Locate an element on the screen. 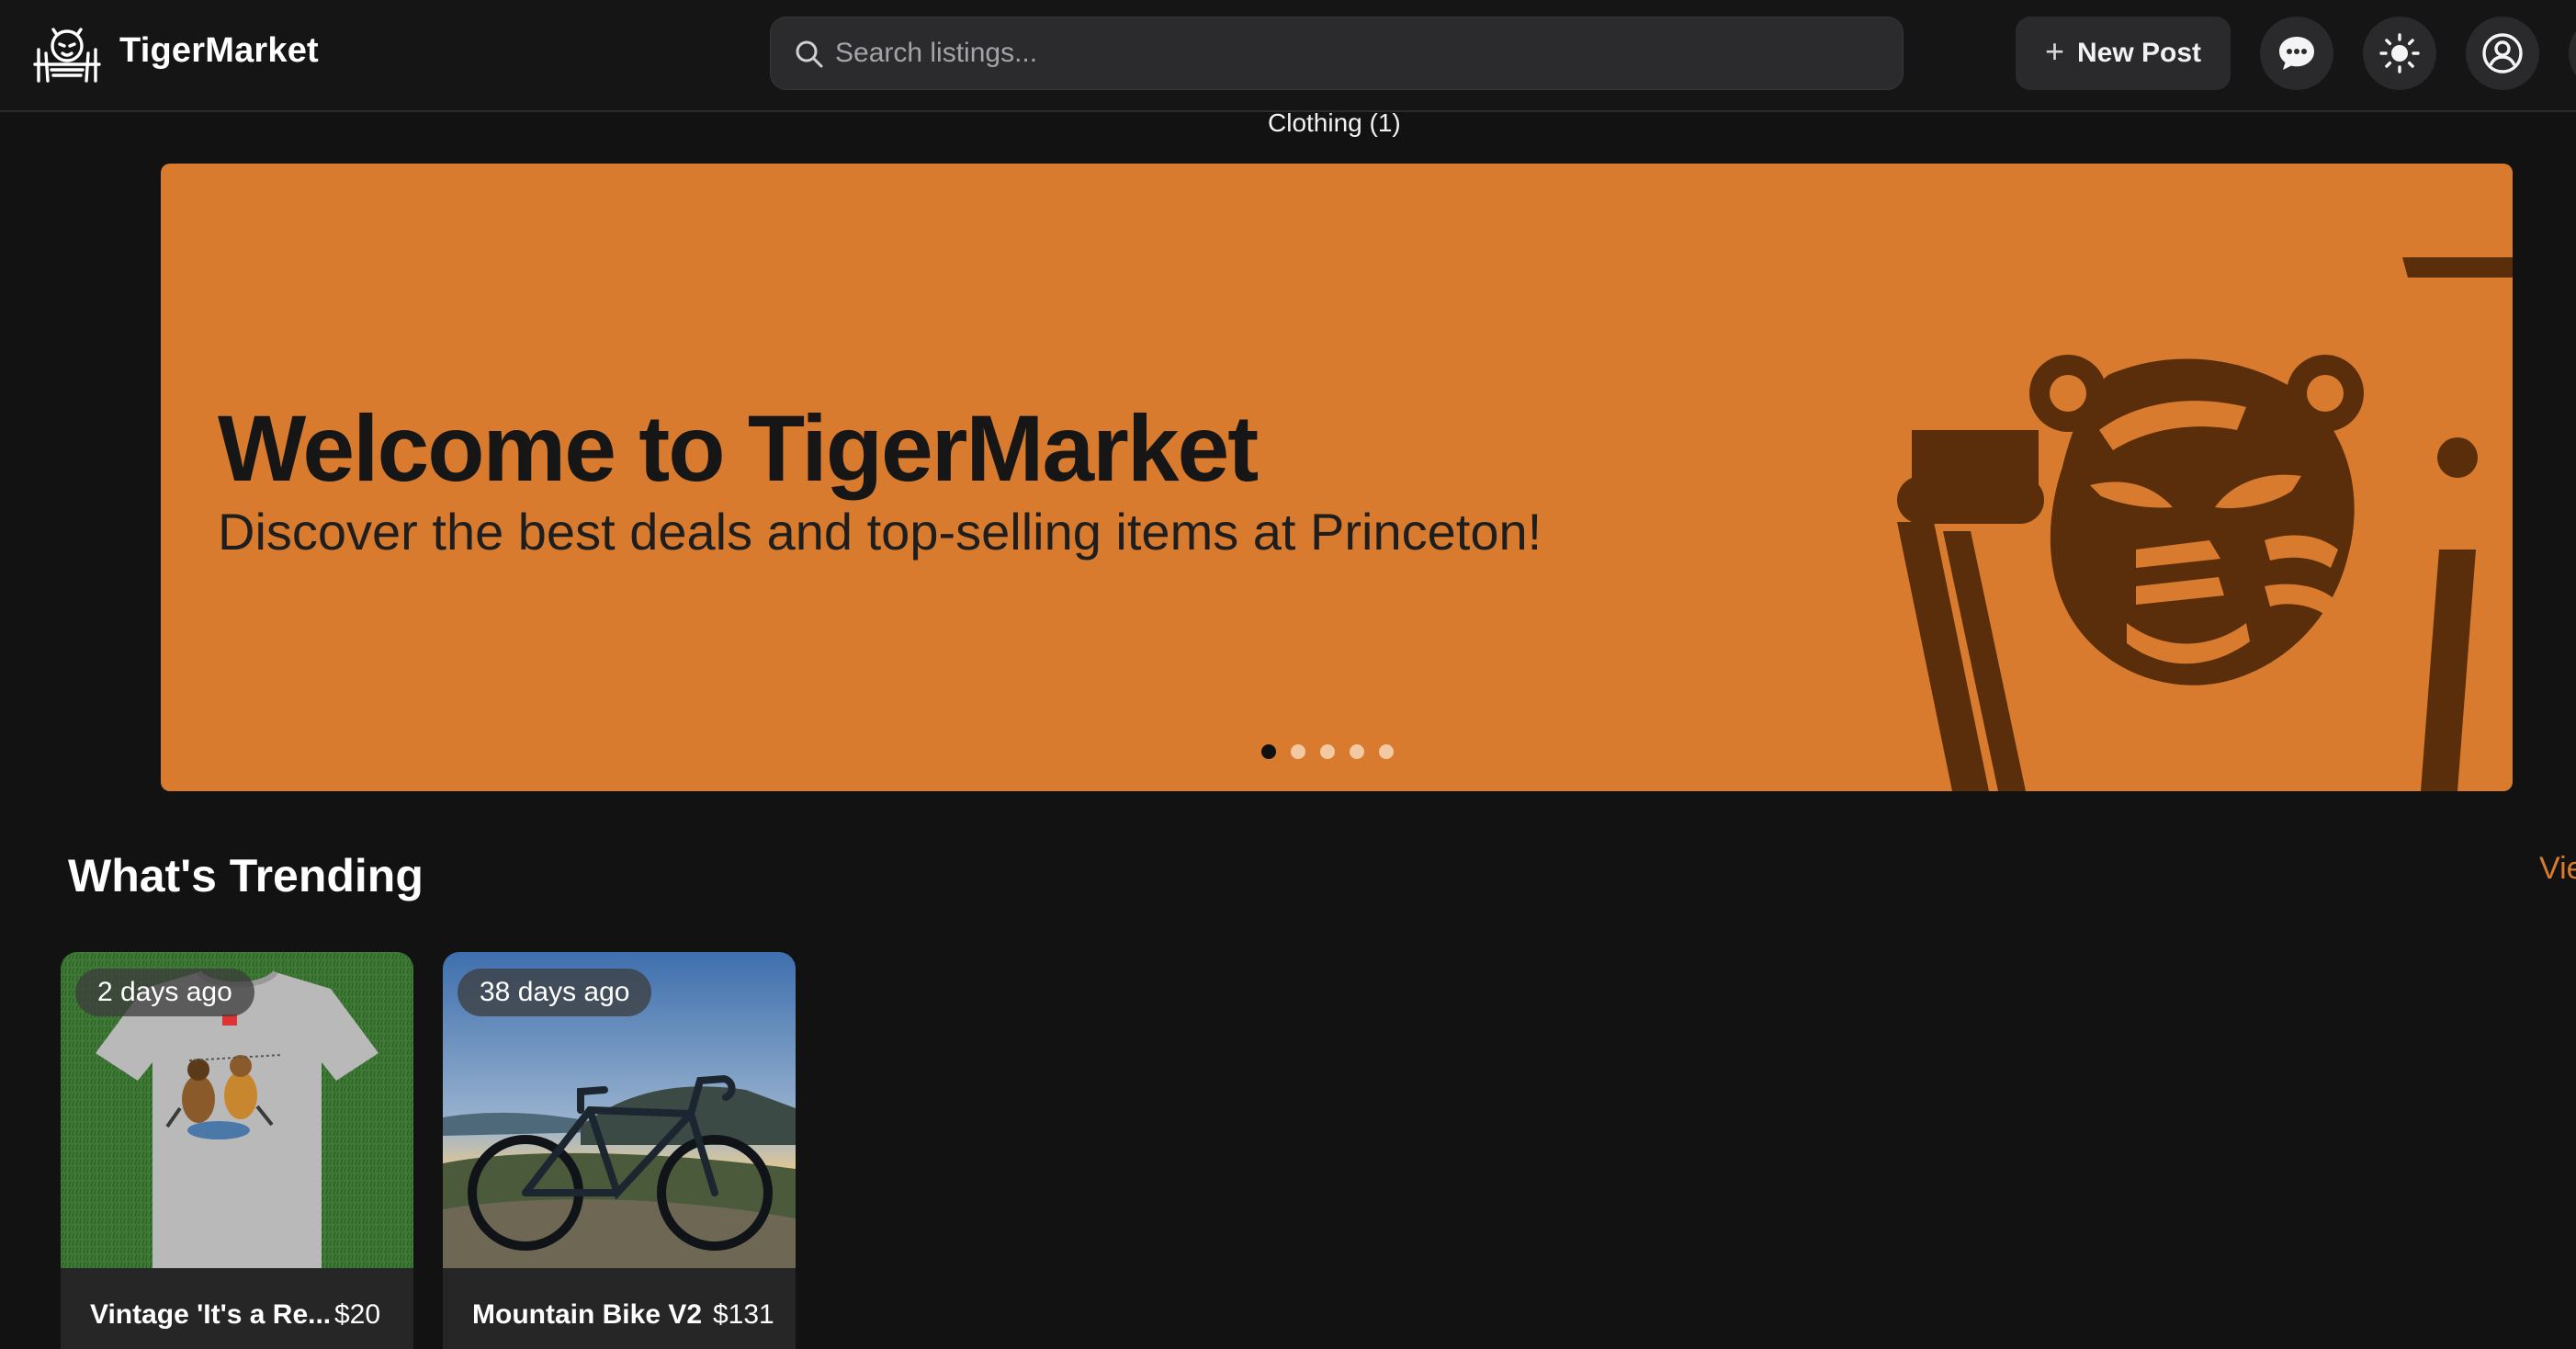 This screenshot has width=2576, height=1349. listing-card: 2 days ago Vintage 'It's a Re... $20 is located at coordinates (237, 1151).